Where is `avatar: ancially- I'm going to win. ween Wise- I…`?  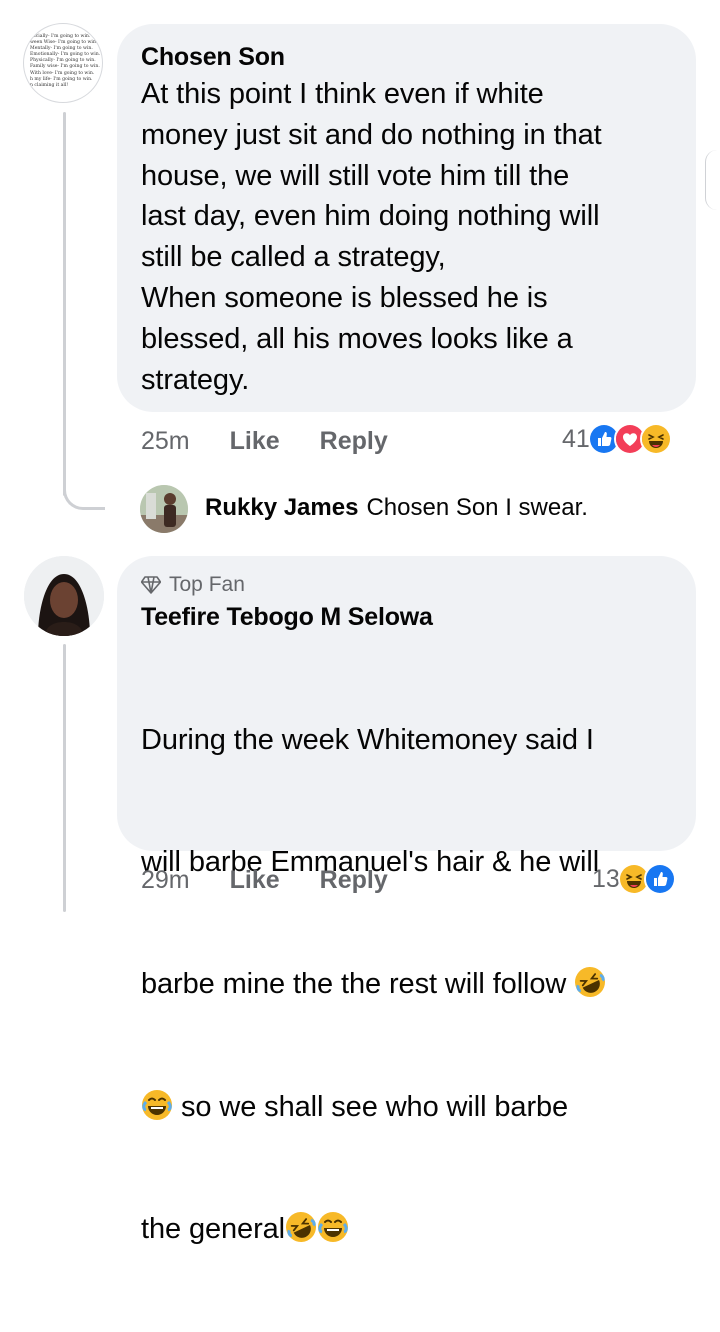
avatar: ancially- I'm going to win. ween Wise- I… is located at coordinates (63, 63).